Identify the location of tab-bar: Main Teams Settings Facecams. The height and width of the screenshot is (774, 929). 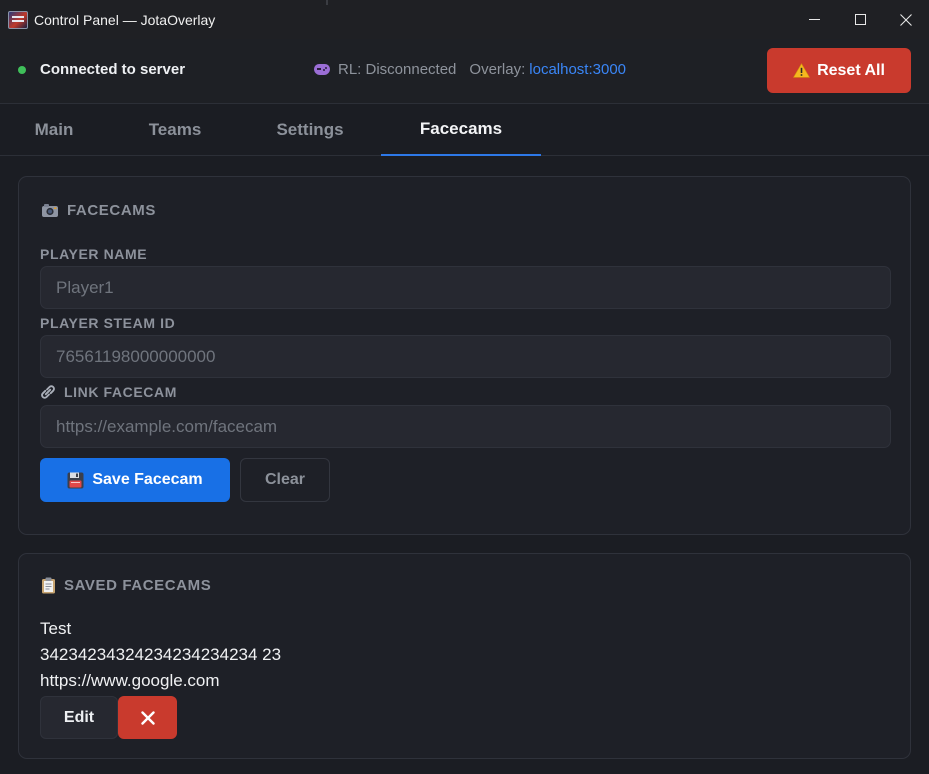
(464, 130).